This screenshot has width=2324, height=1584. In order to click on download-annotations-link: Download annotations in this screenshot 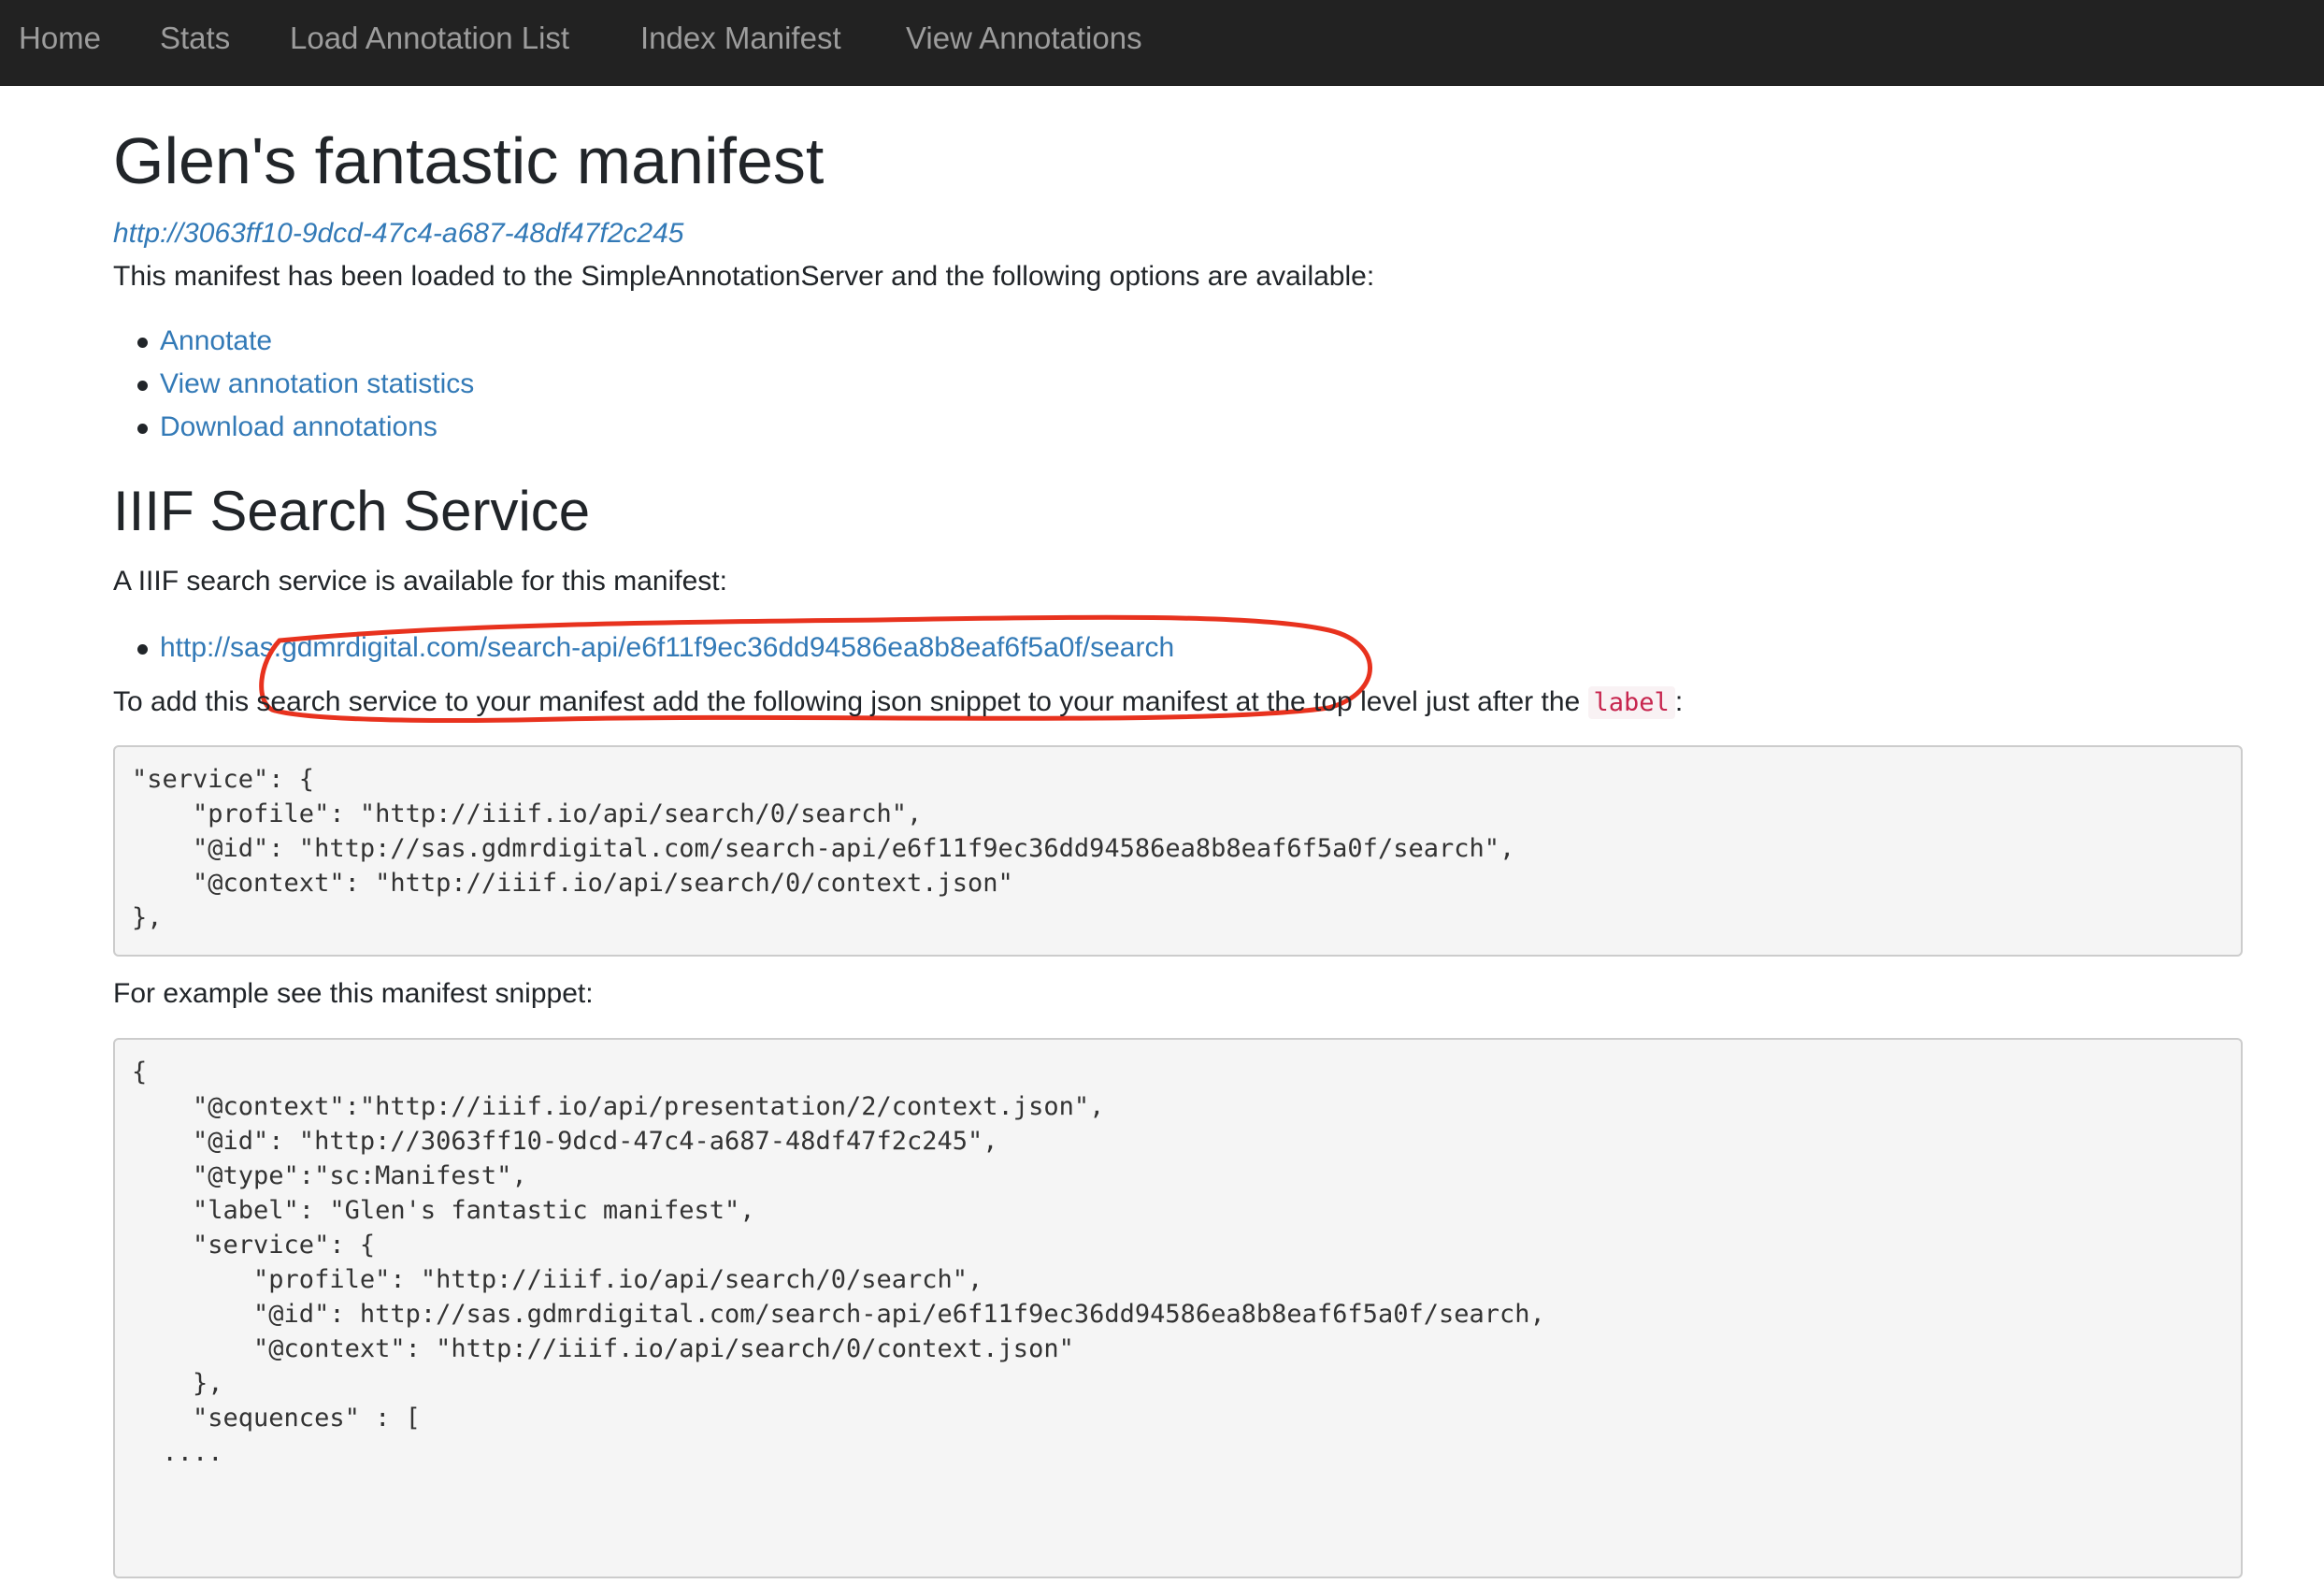, I will do `click(299, 426)`.